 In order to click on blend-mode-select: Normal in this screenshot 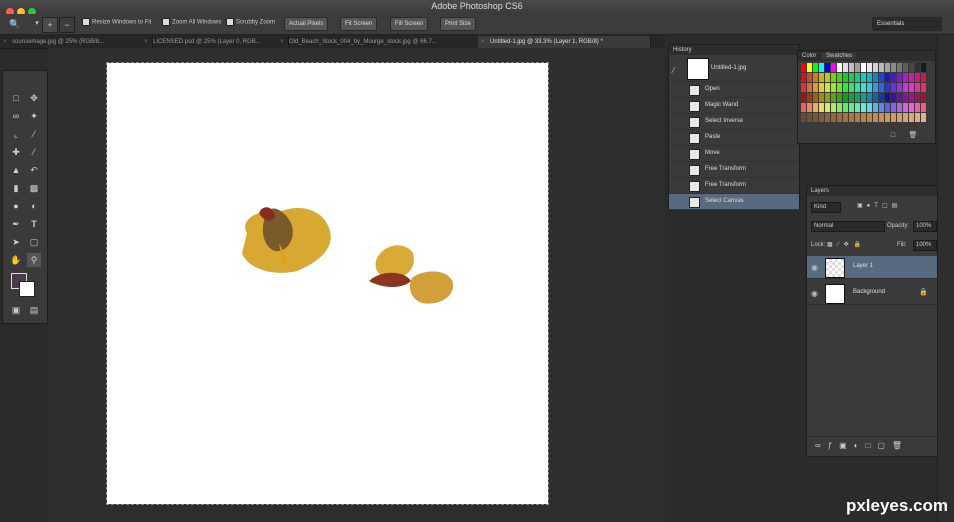, I will do `click(848, 226)`.